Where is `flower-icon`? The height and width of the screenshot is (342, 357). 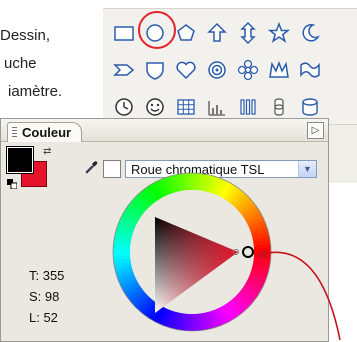 flower-icon is located at coordinates (247, 69).